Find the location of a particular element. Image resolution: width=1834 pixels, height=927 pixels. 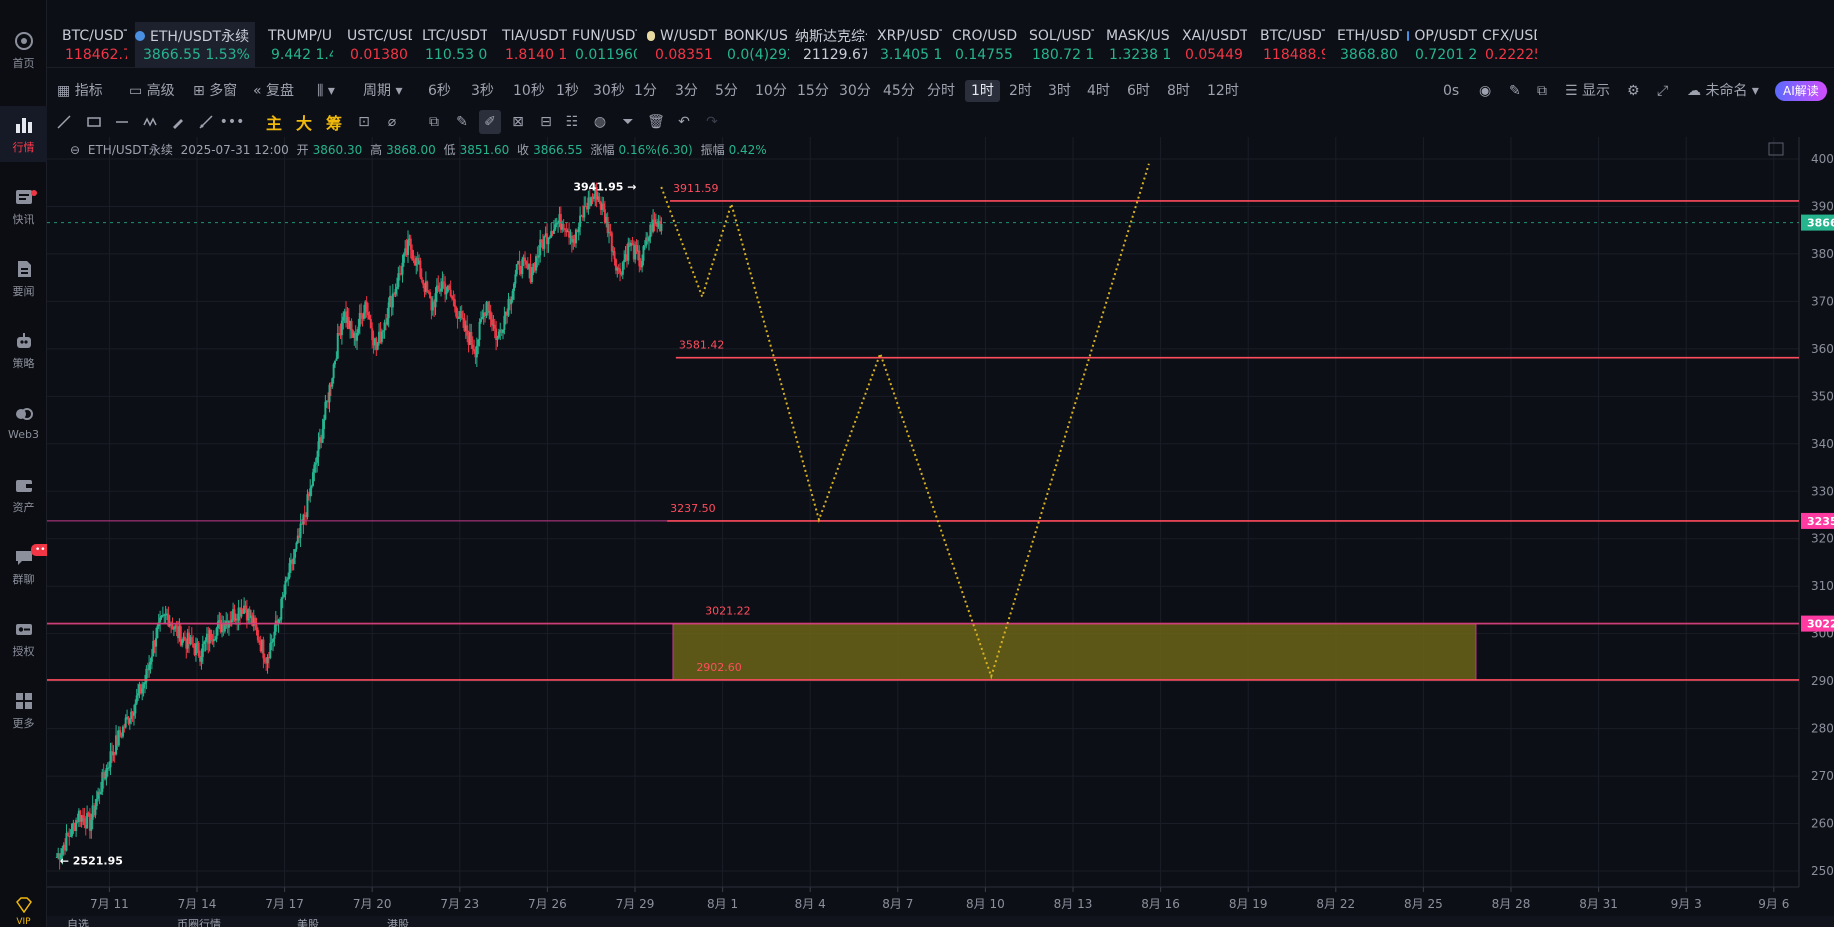

ticker-item: OP/USDT 0.7201 2% is located at coordinates (1442, 45).